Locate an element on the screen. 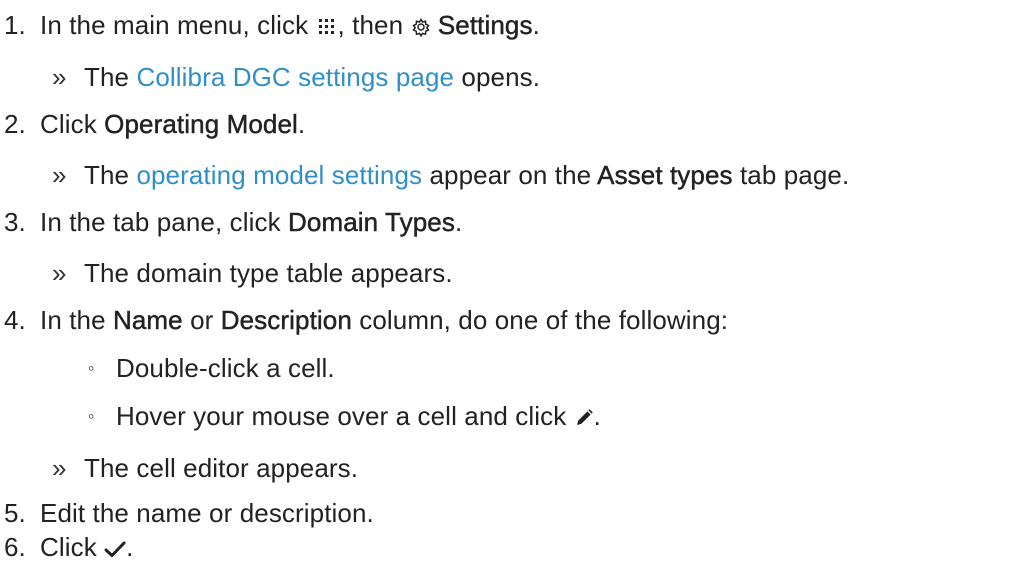 This screenshot has height=564, width=1023. option-text: . is located at coordinates (597, 416).